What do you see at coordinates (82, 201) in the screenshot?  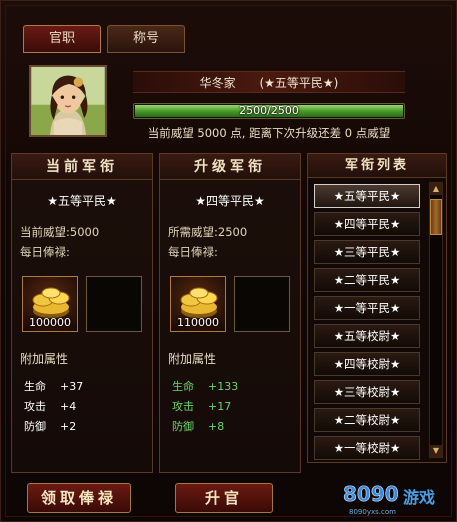 I see `current-rank-title: ★五等平民★` at bounding box center [82, 201].